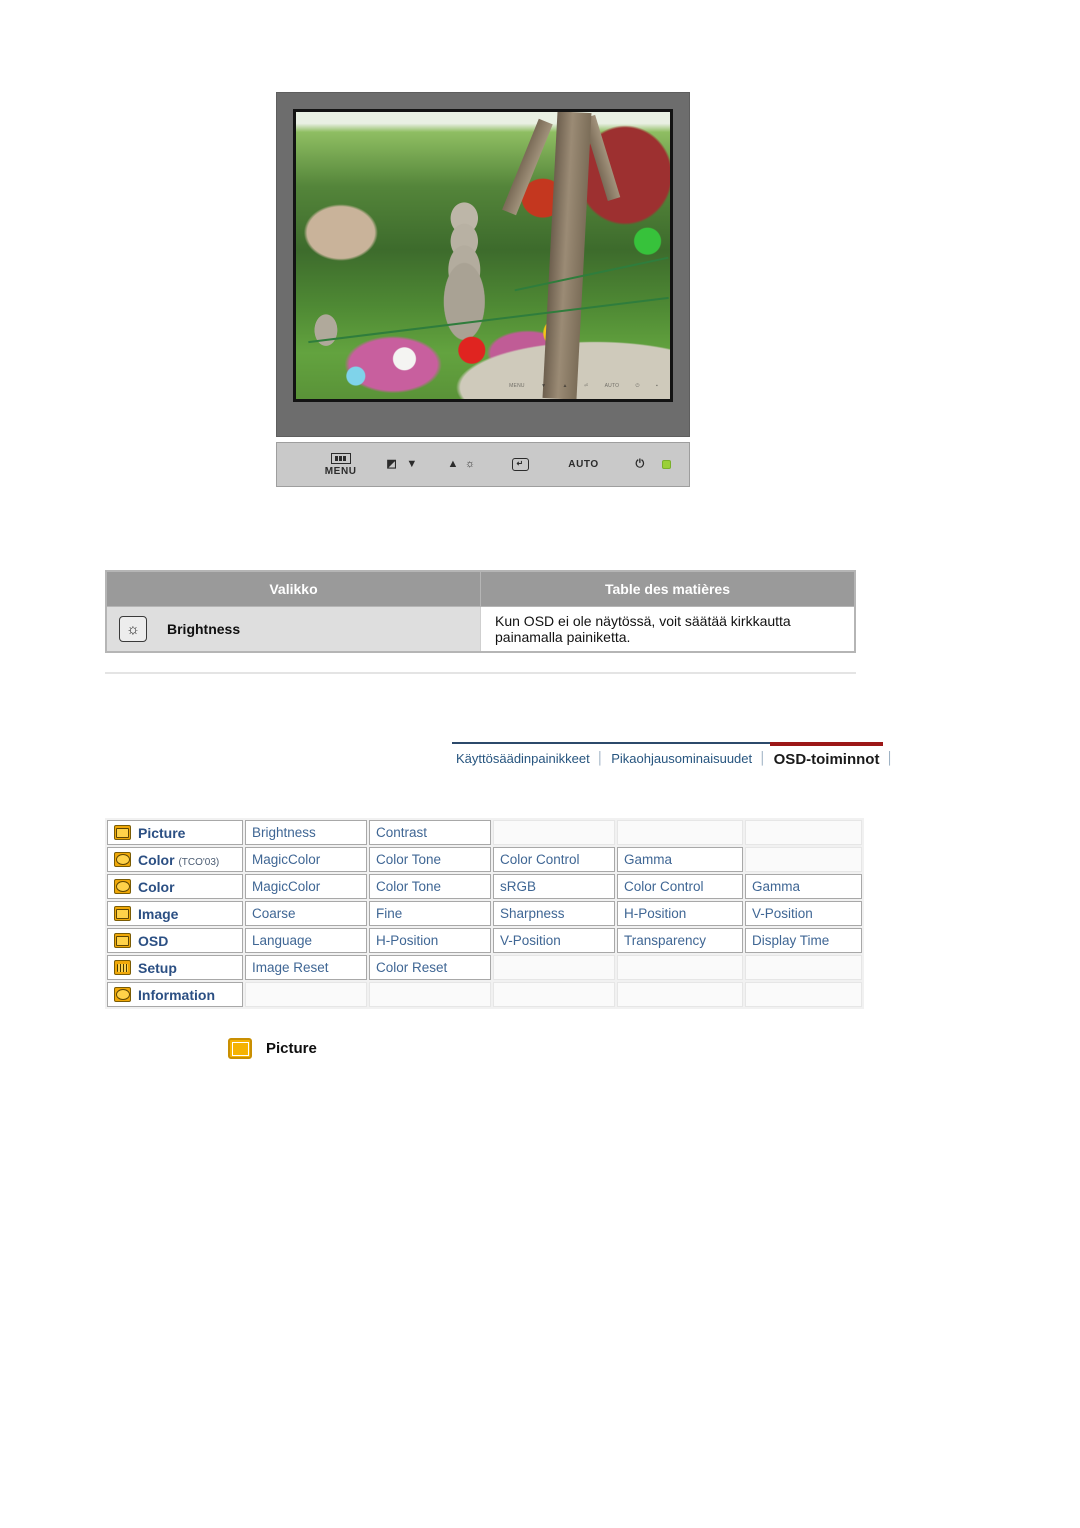 This screenshot has height=1528, width=1080. I want to click on menu-button: MENU, so click(340, 464).